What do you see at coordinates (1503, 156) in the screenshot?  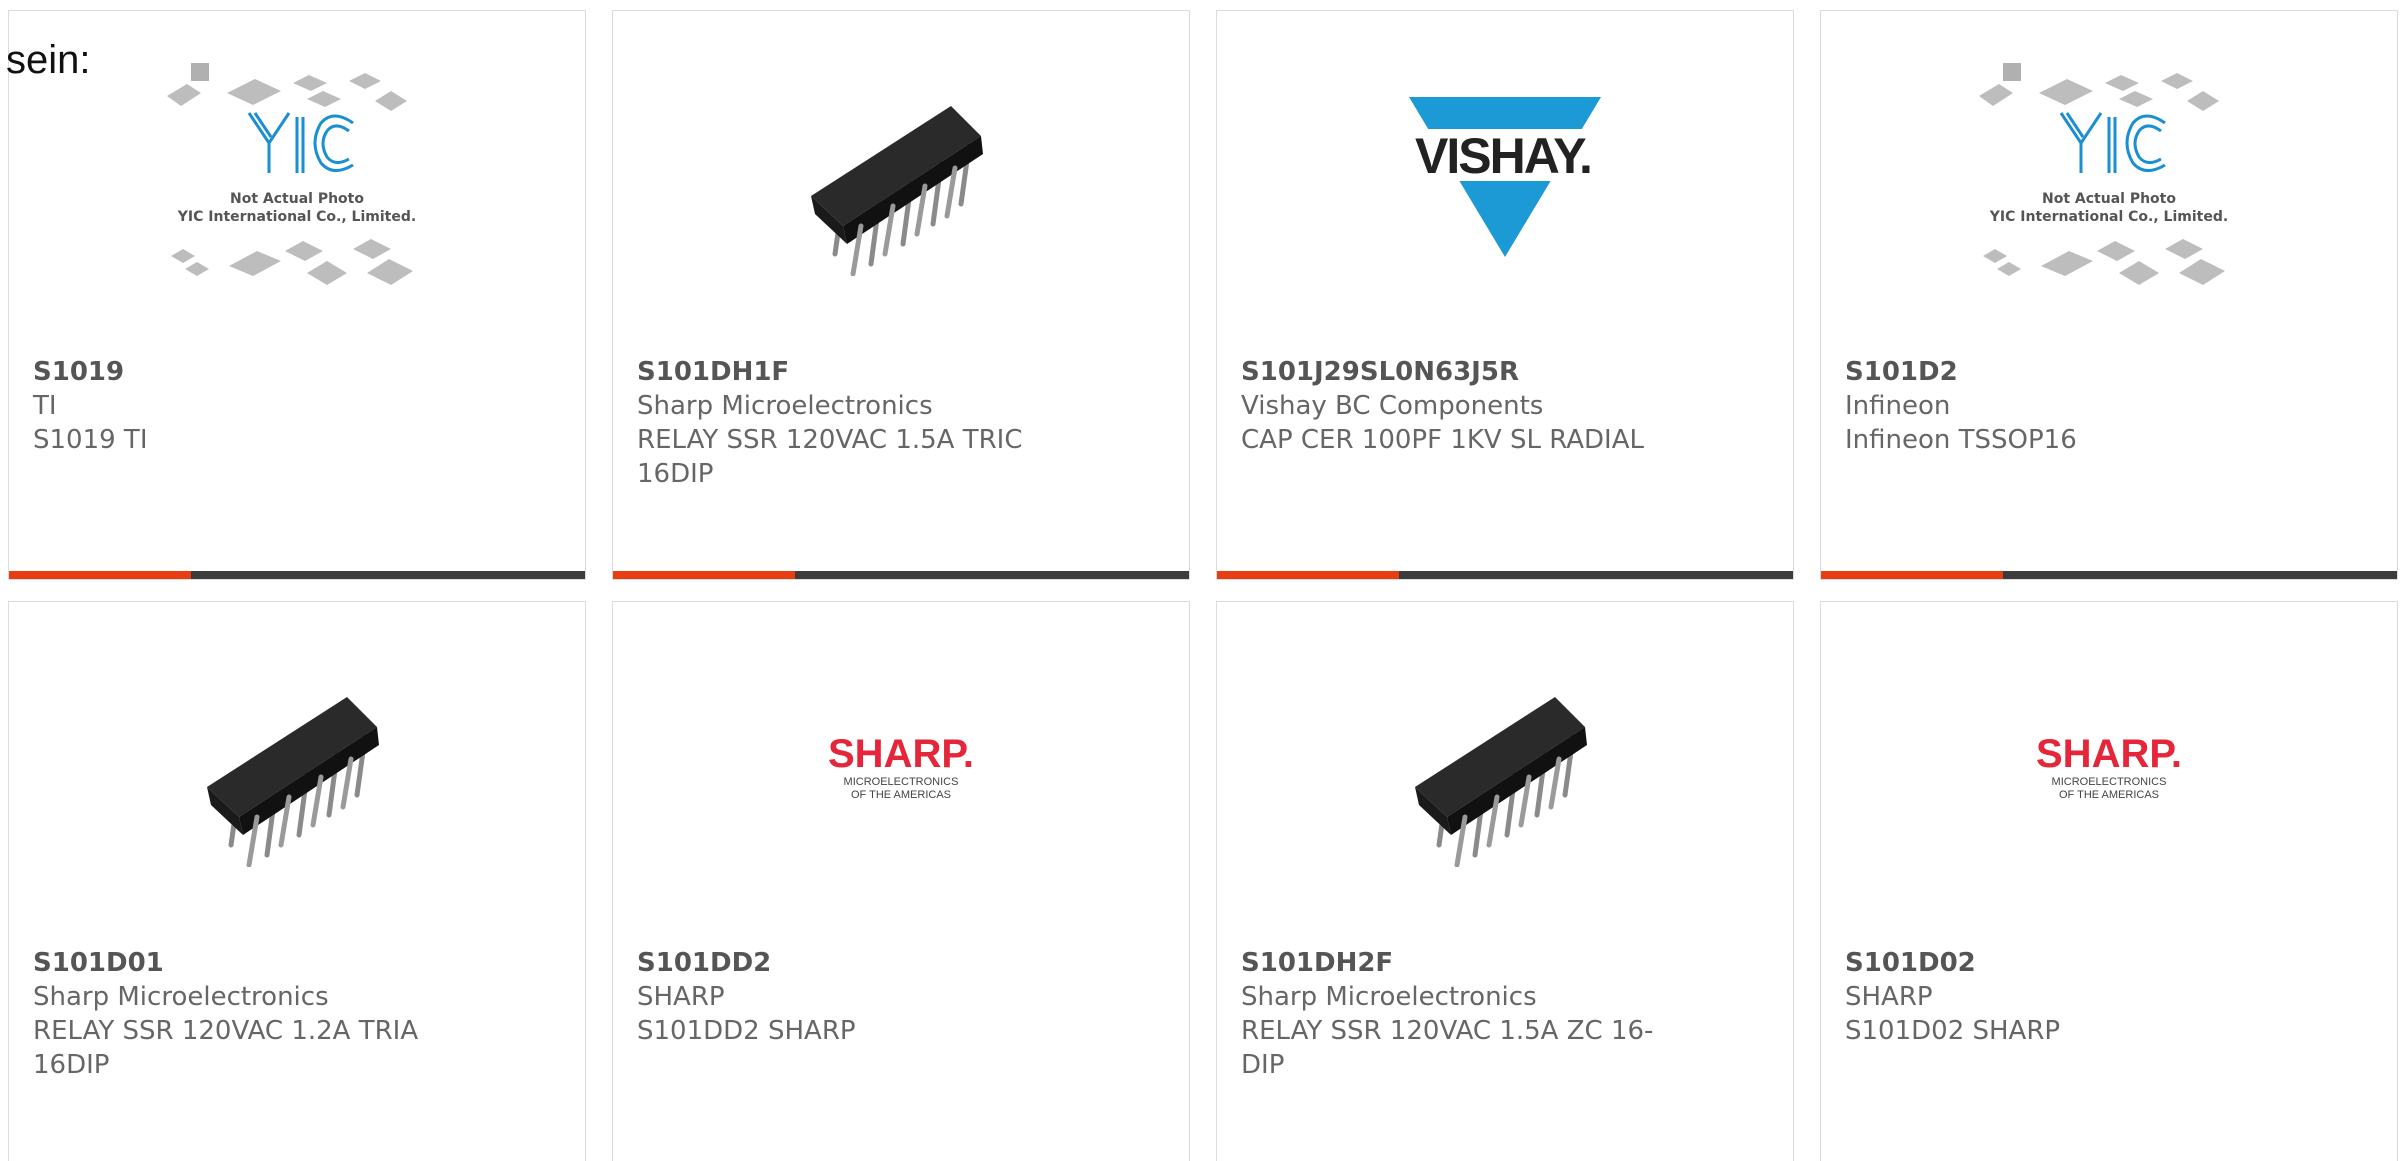 I see `svg-text: VISHAY.` at bounding box center [1503, 156].